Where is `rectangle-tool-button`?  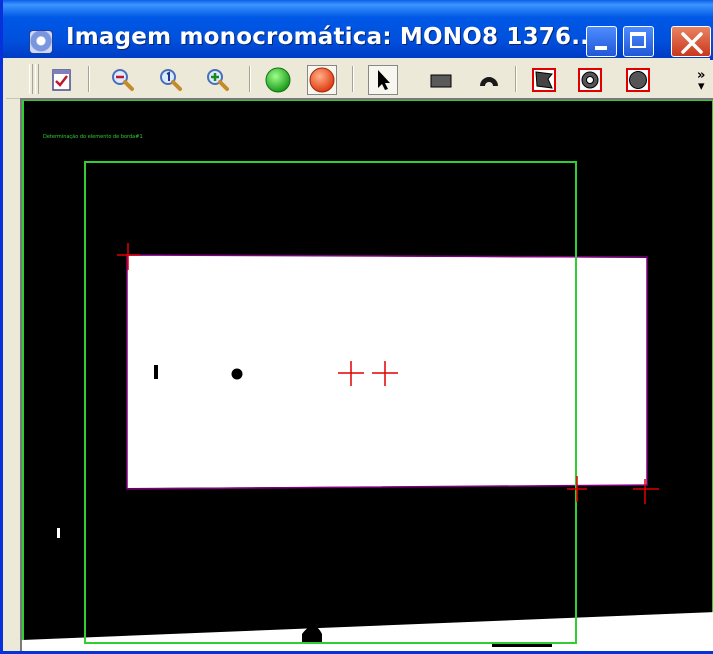
rectangle-tool-button is located at coordinates (441, 80).